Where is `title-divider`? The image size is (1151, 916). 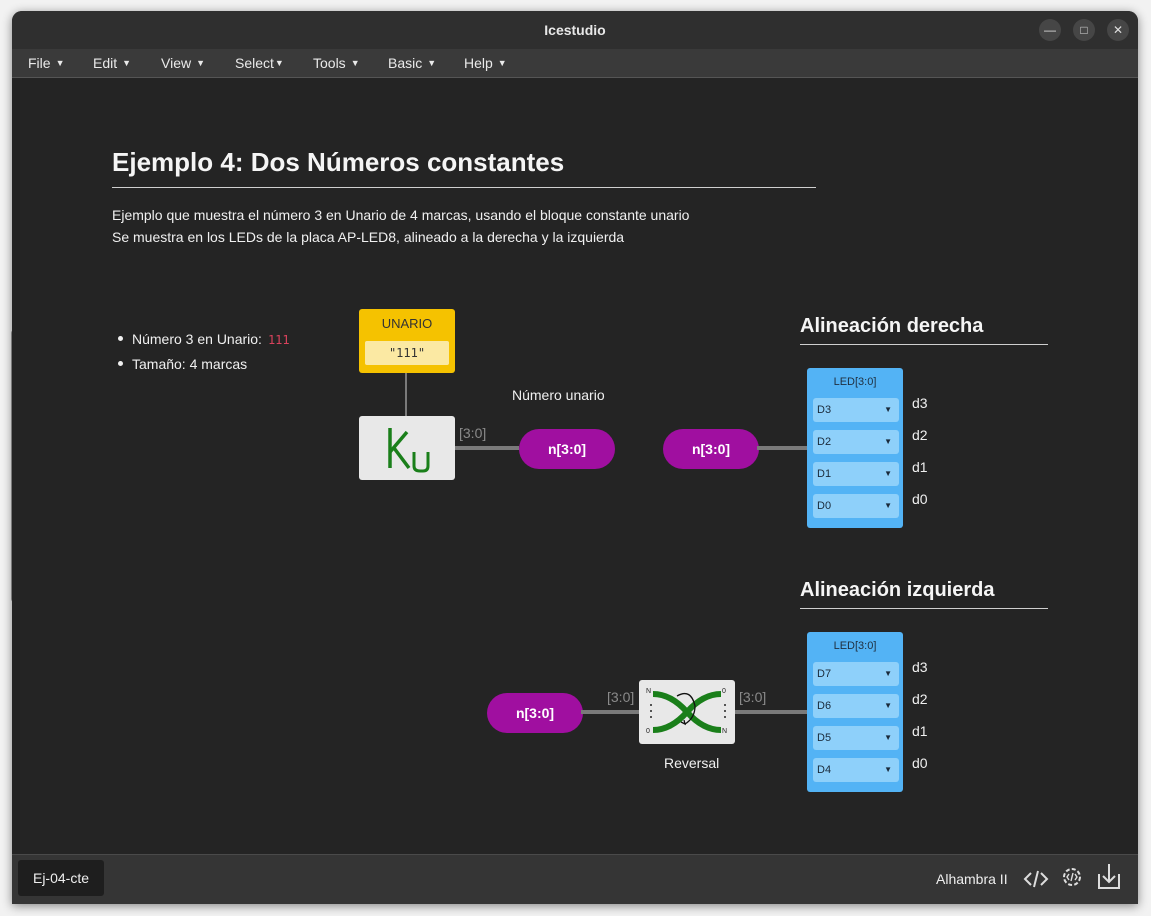 title-divider is located at coordinates (464, 187).